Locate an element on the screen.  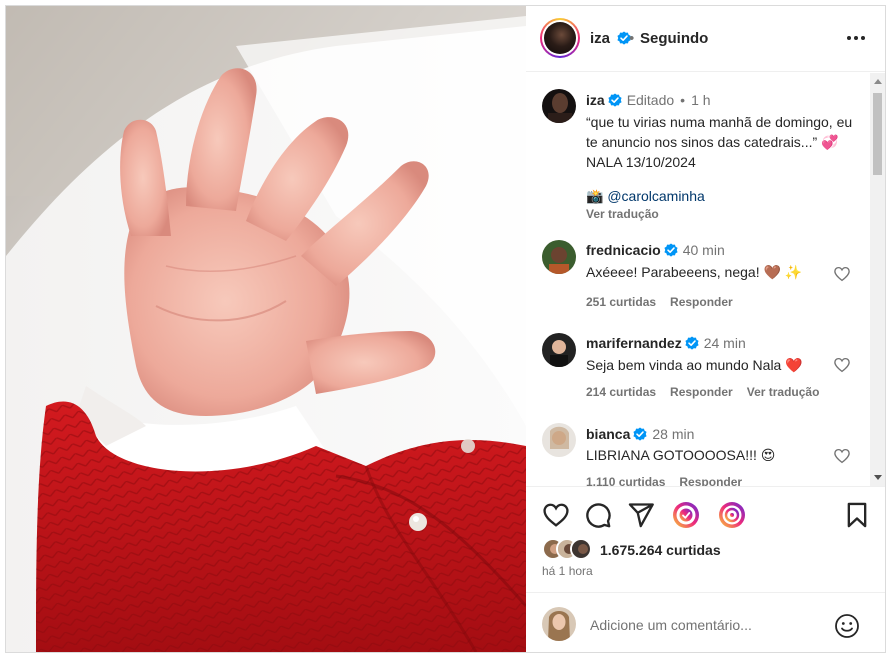
comment-text: Seja bem vinda ao mundo Nala ❤️ is located at coordinates (694, 365).